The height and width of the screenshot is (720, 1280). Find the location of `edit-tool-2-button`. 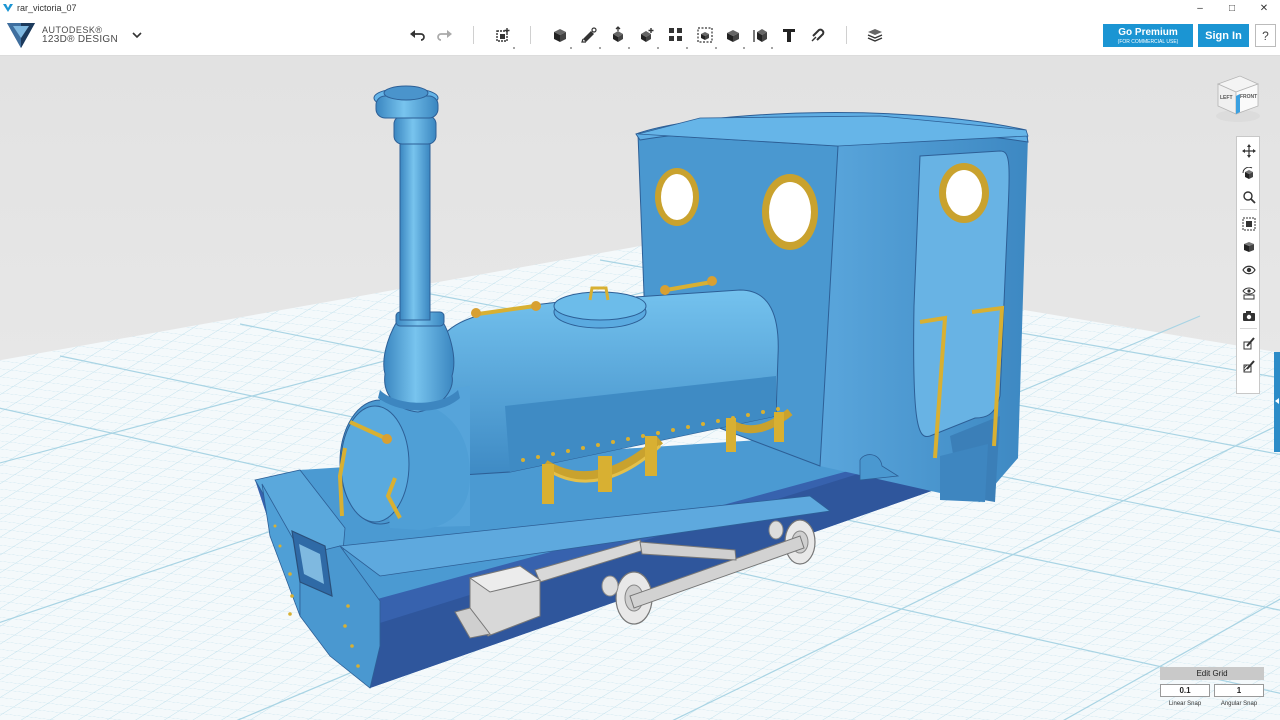

edit-tool-2-button is located at coordinates (1248, 365).